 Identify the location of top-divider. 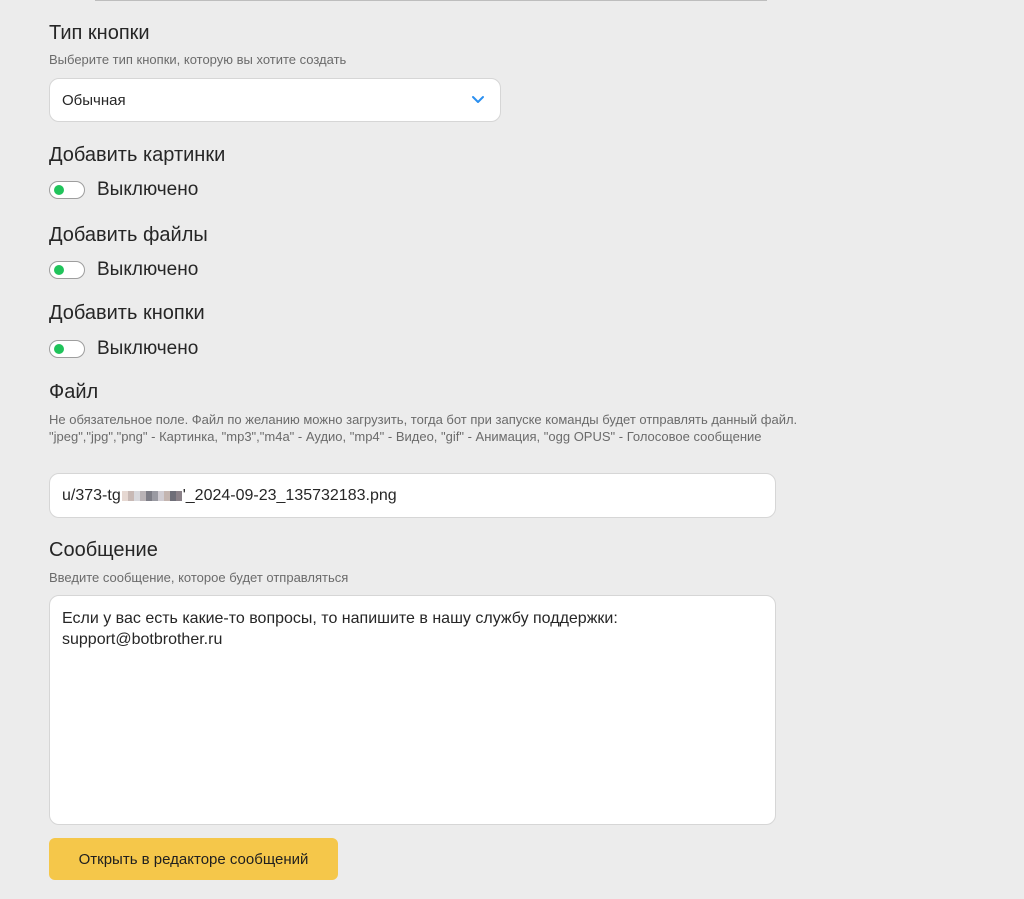
(431, 0).